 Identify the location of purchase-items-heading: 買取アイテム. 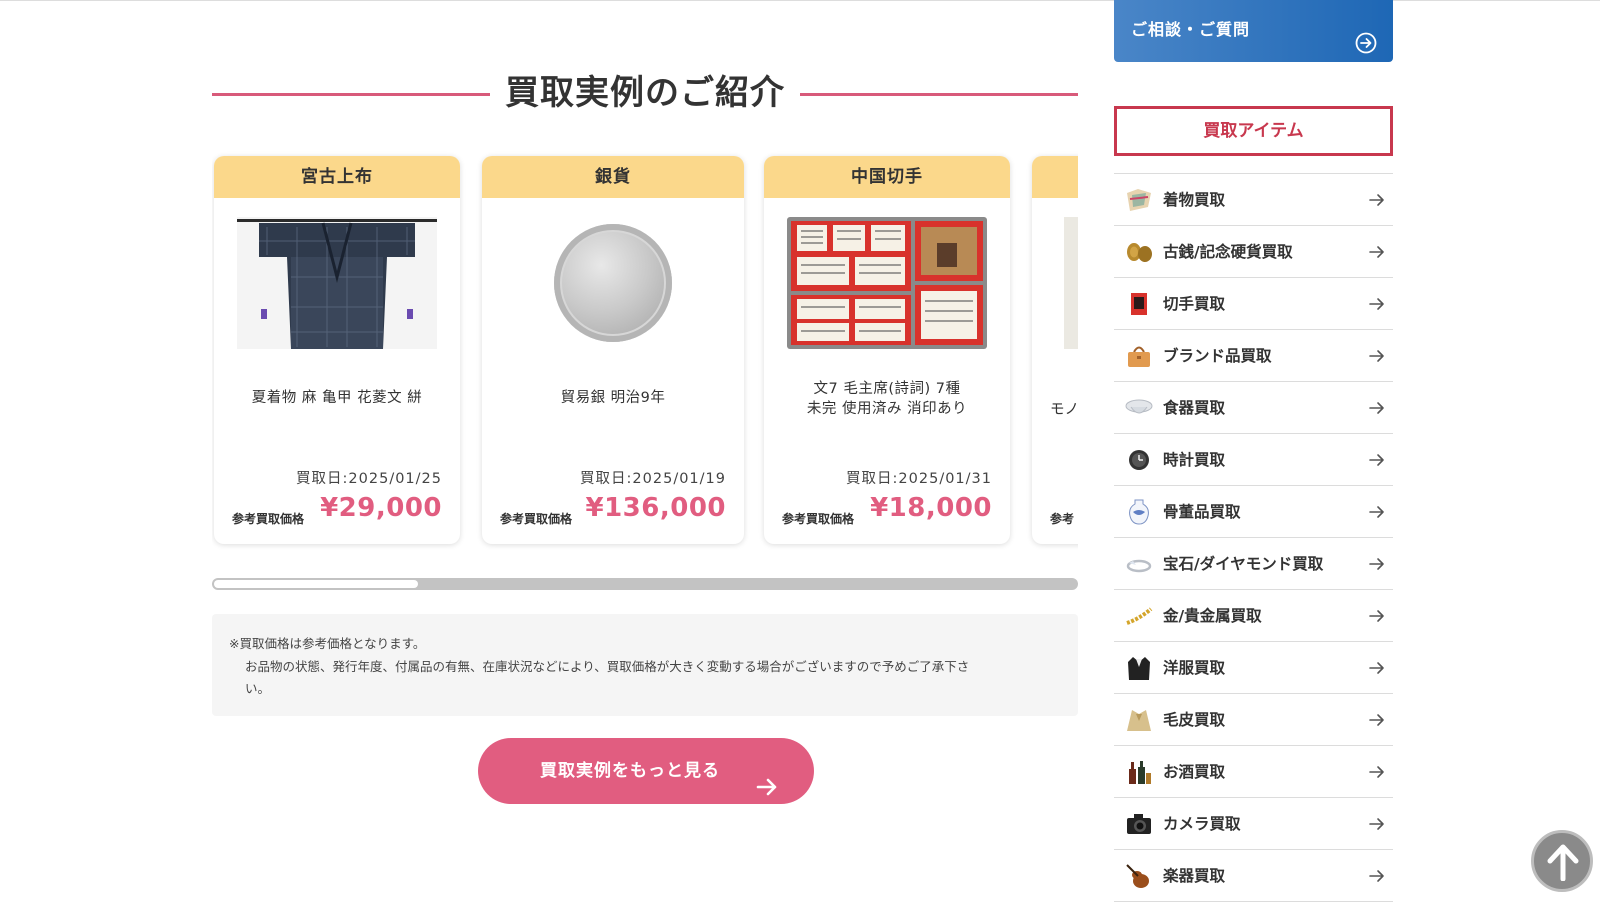
(1253, 131).